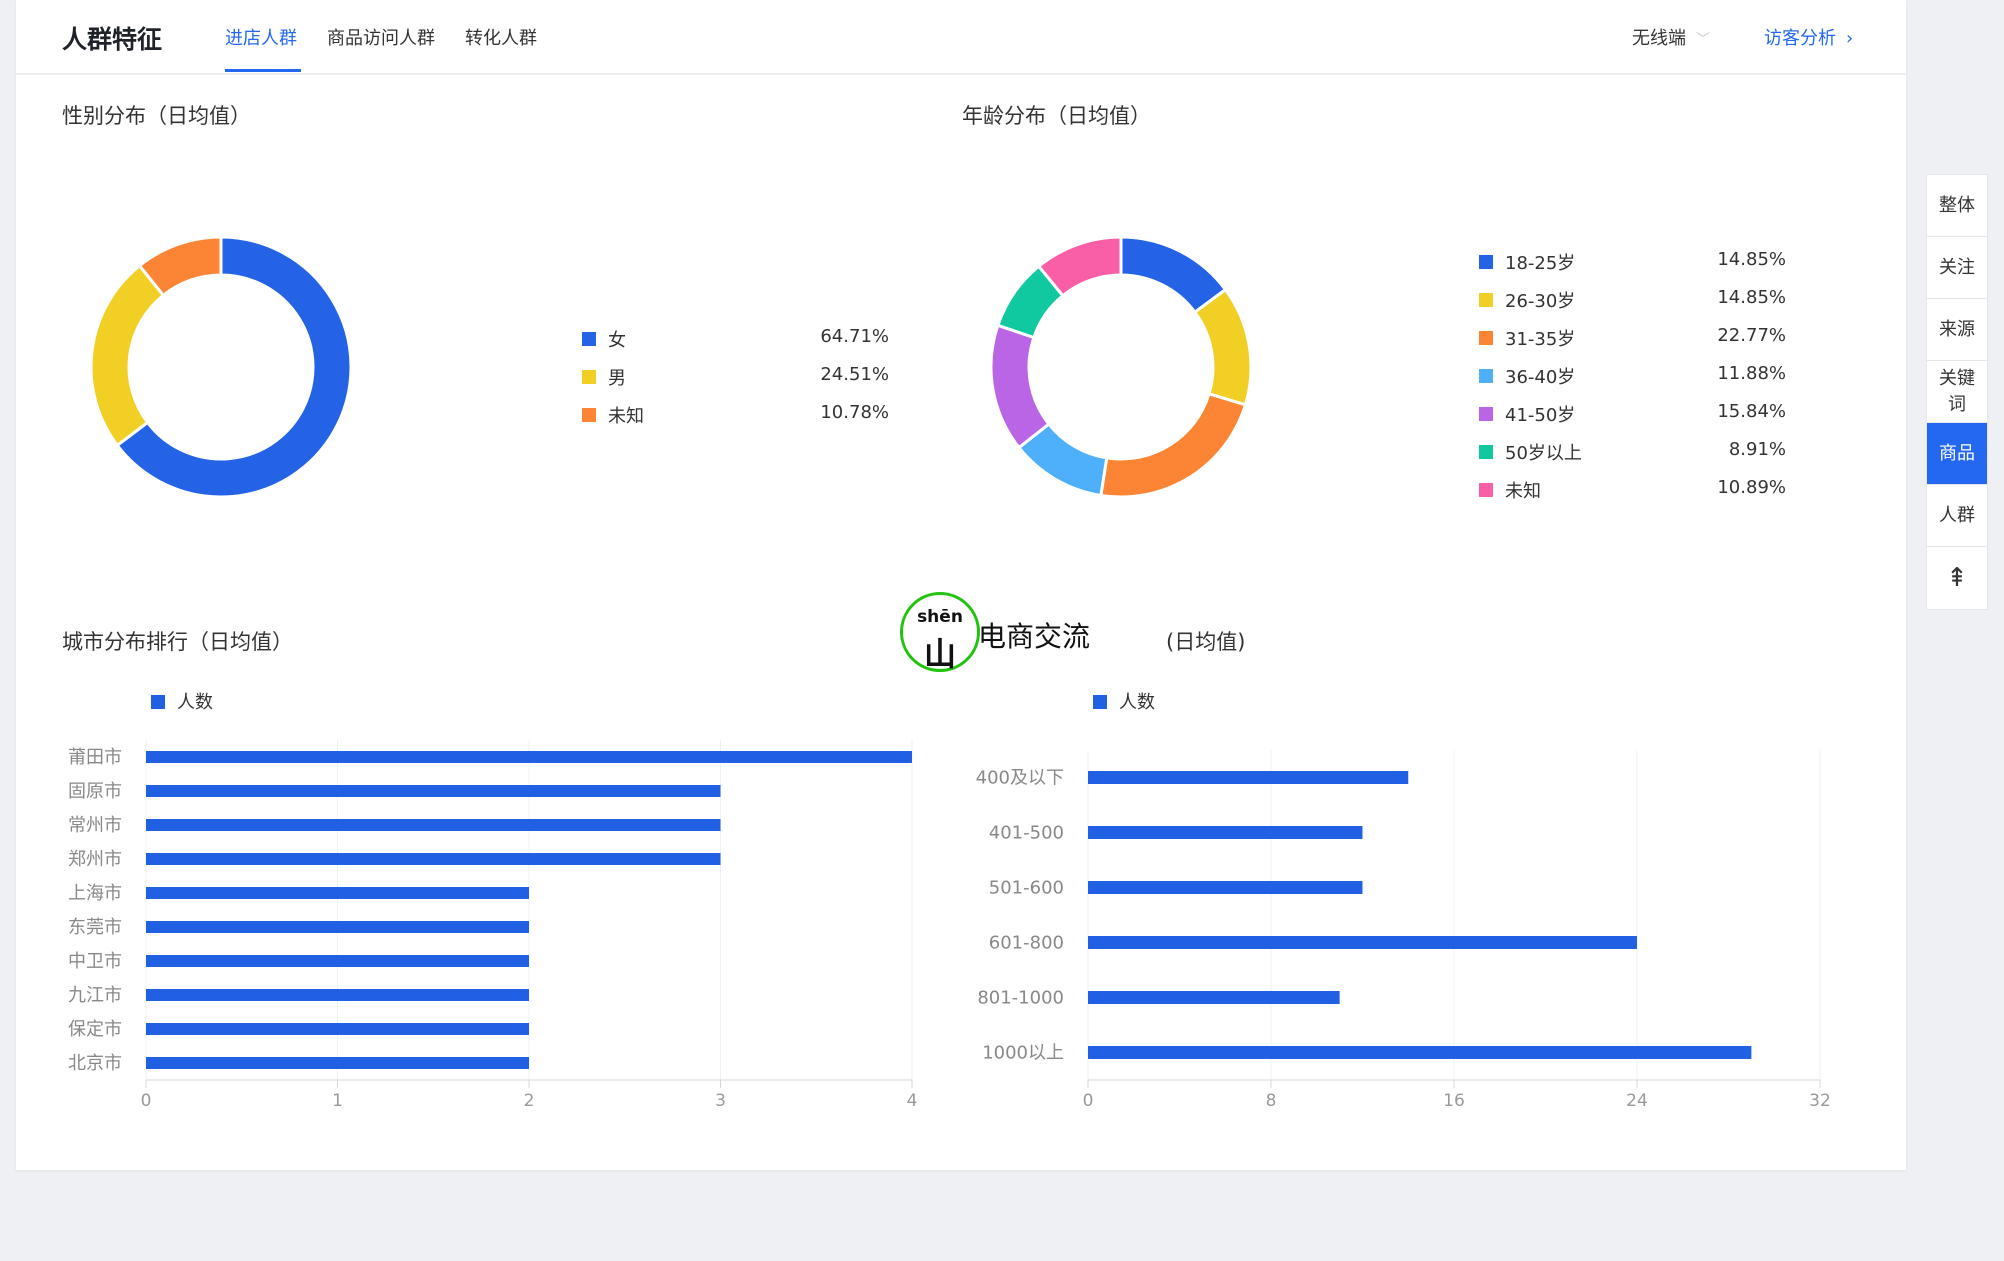  I want to click on chevron-down-icon: ﹀, so click(1703, 40).